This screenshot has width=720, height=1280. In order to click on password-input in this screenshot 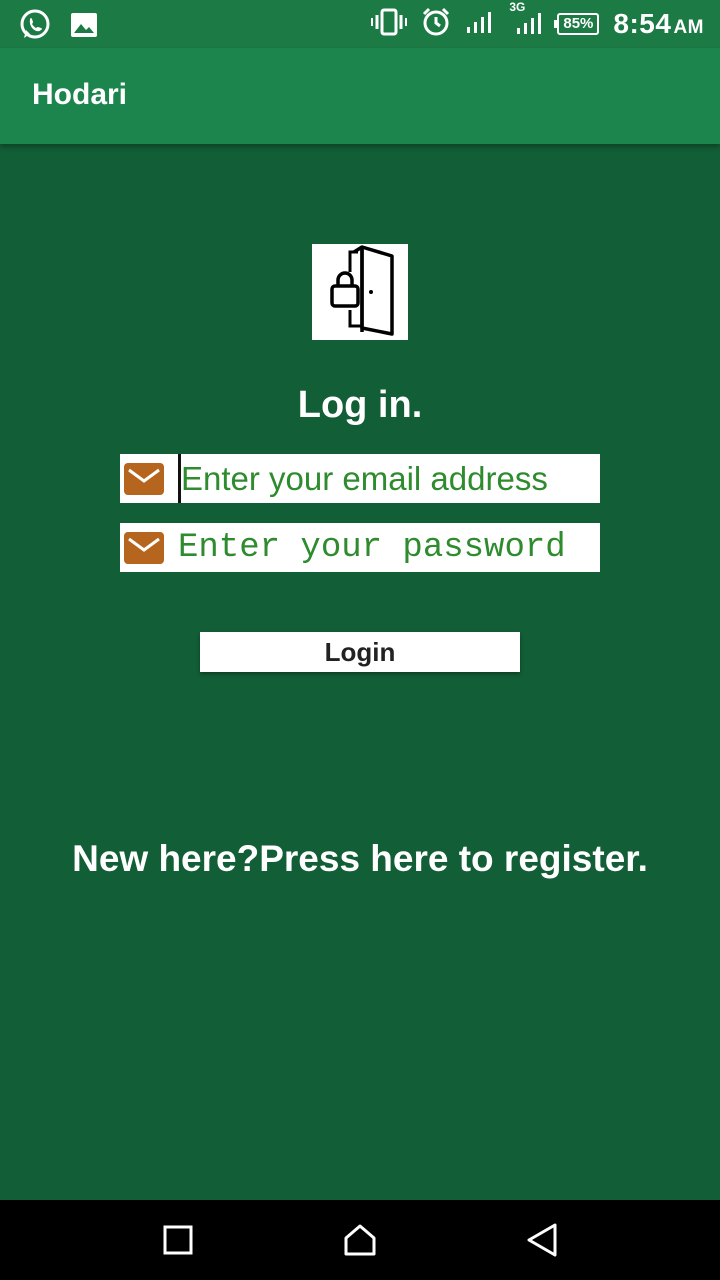, I will do `click(389, 547)`.